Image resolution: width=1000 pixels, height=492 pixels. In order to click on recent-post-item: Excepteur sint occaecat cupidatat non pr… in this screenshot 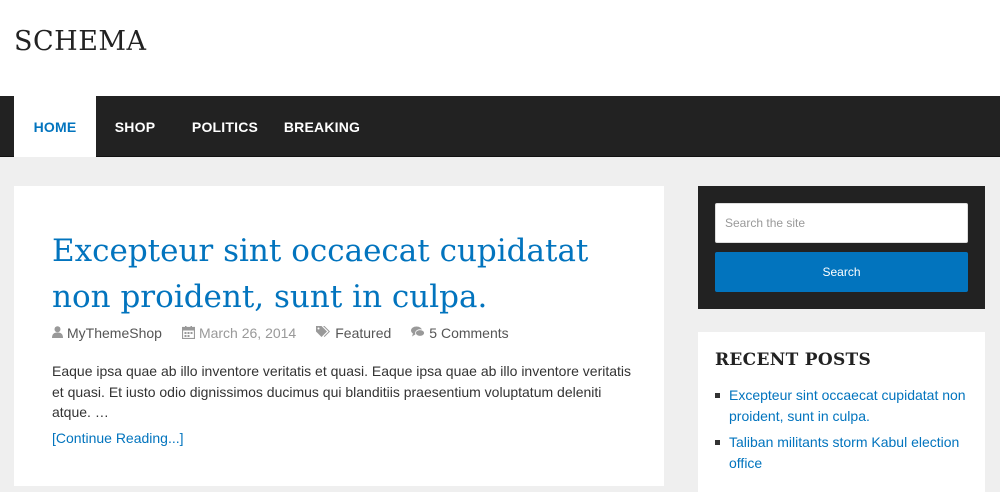, I will do `click(842, 405)`.